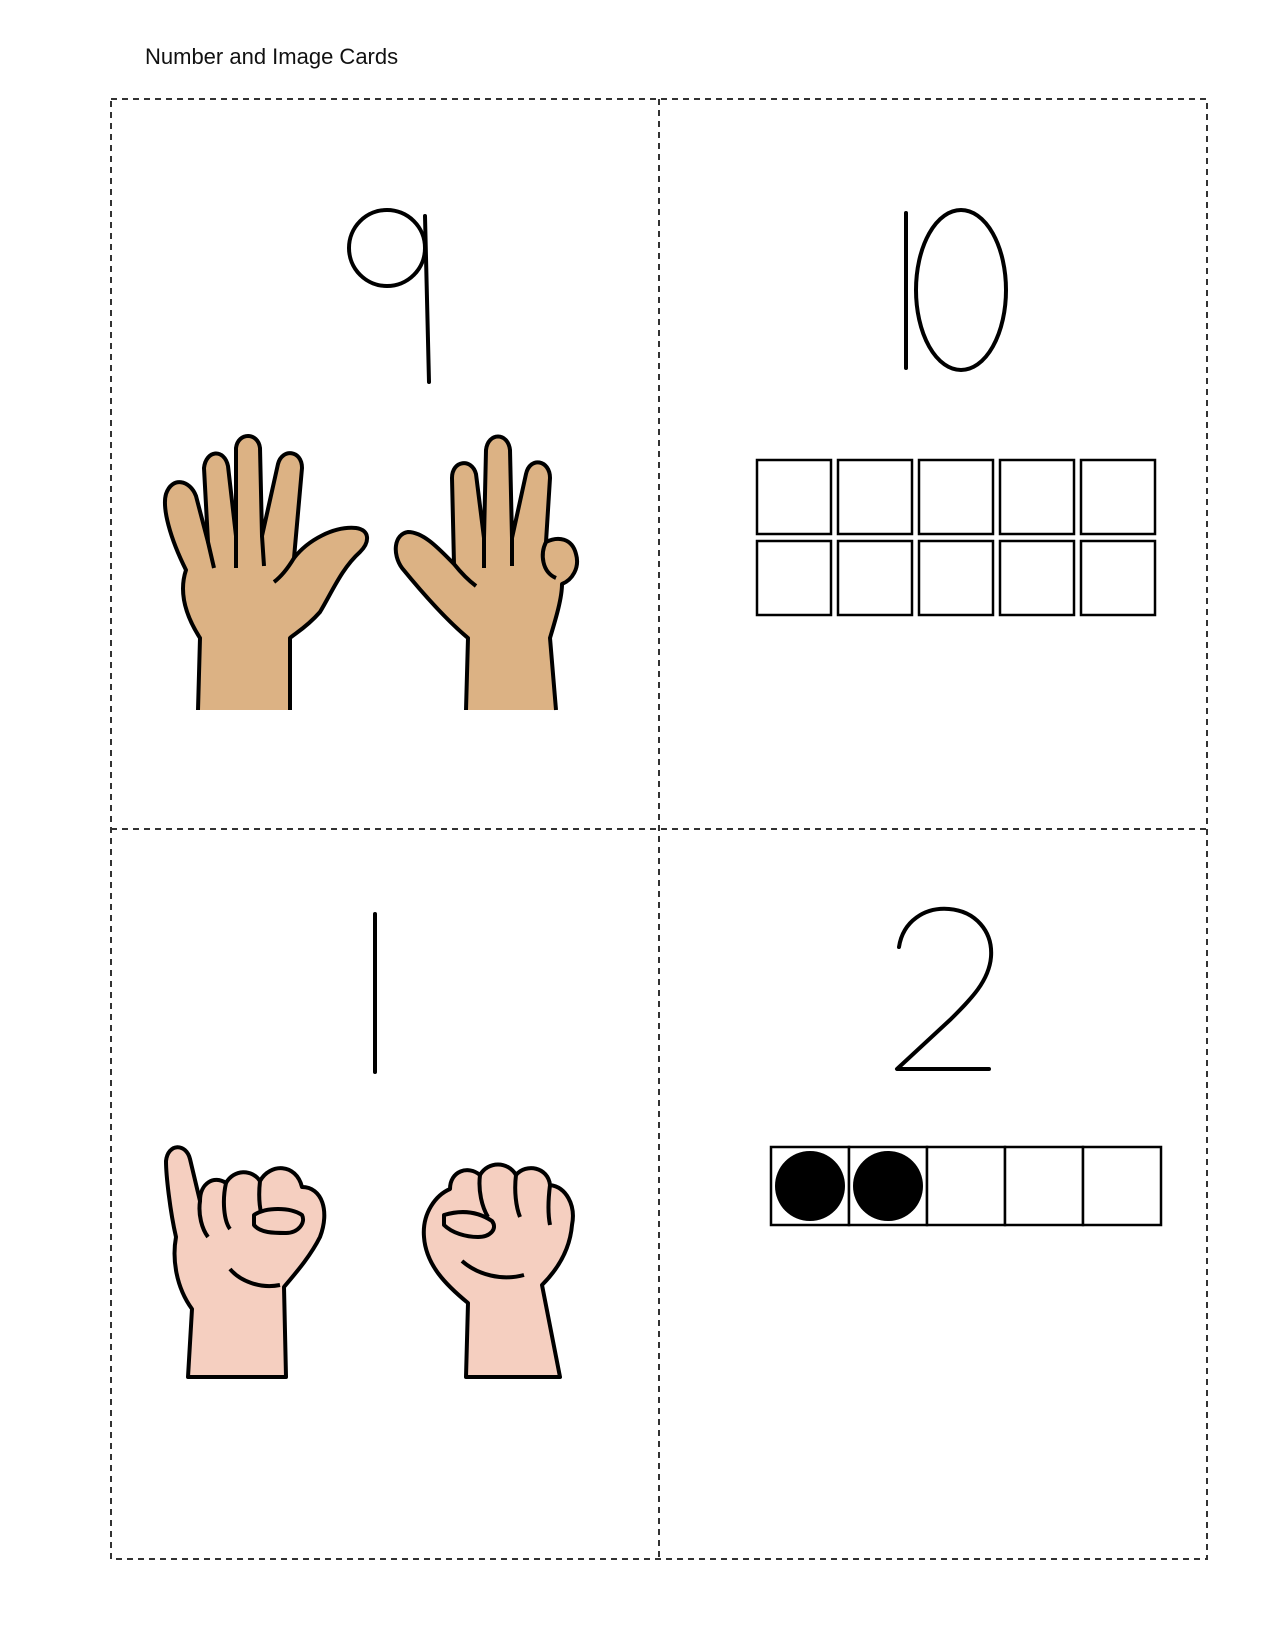  Describe the element at coordinates (956, 537) in the screenshot. I see `ten-frame-icon` at that location.